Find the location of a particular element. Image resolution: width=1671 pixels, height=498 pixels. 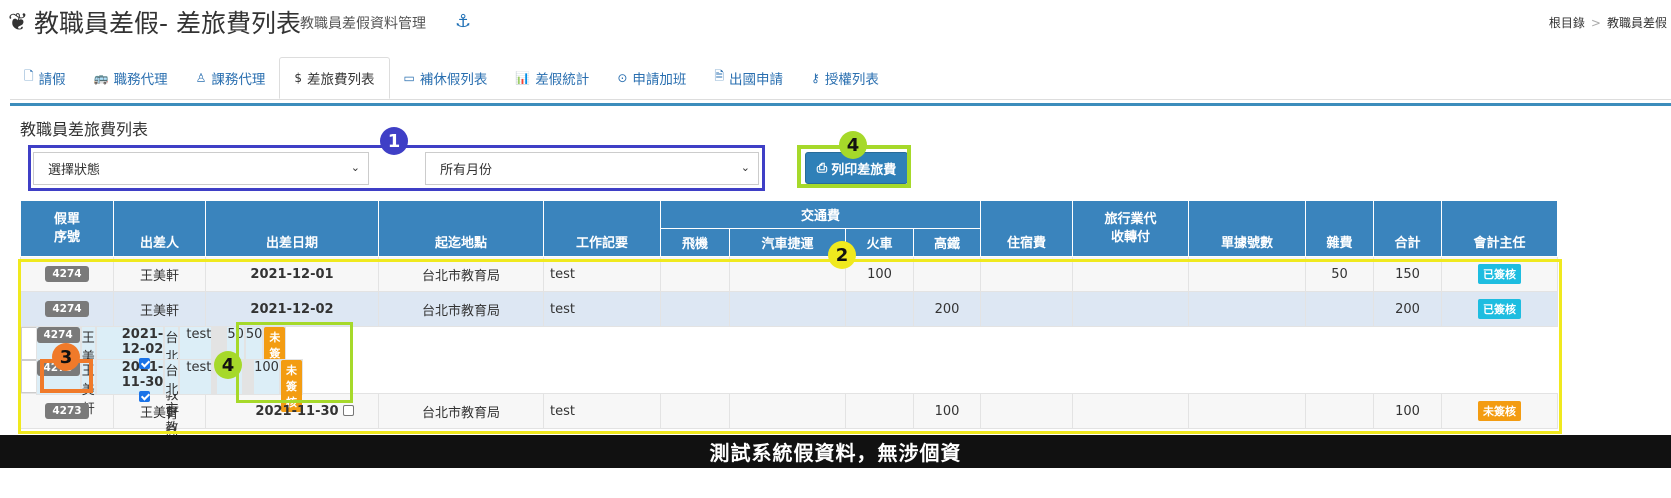

page-bottom is located at coordinates (835, 483).